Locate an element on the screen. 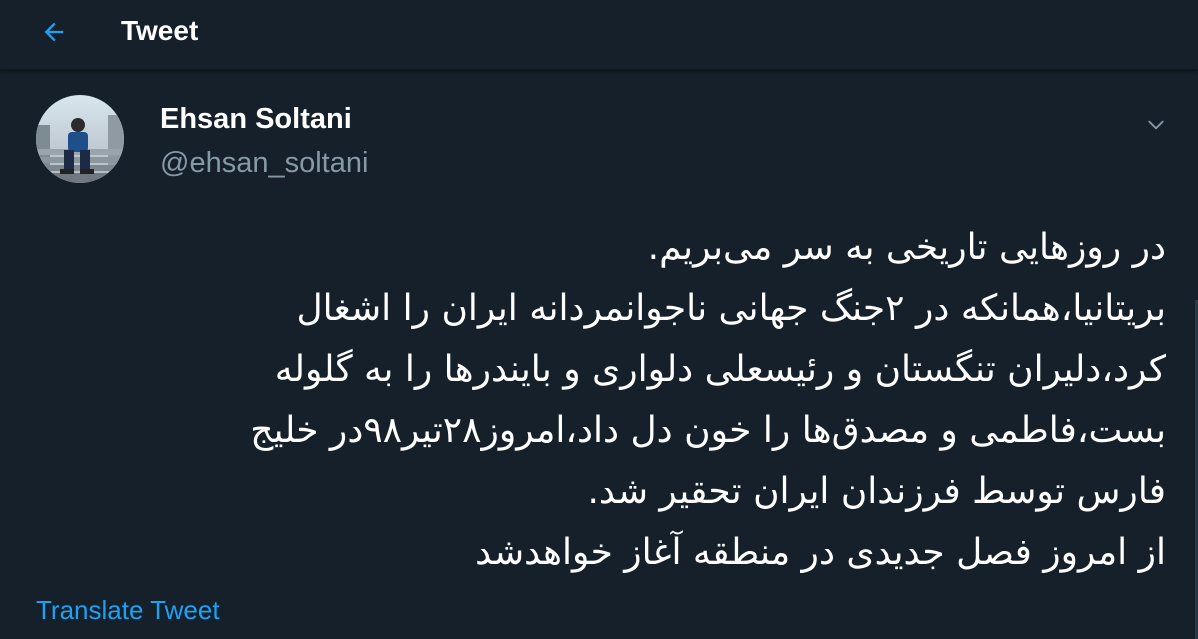 The image size is (1198, 639). author-handle: @ehsan_soltani is located at coordinates (264, 163).